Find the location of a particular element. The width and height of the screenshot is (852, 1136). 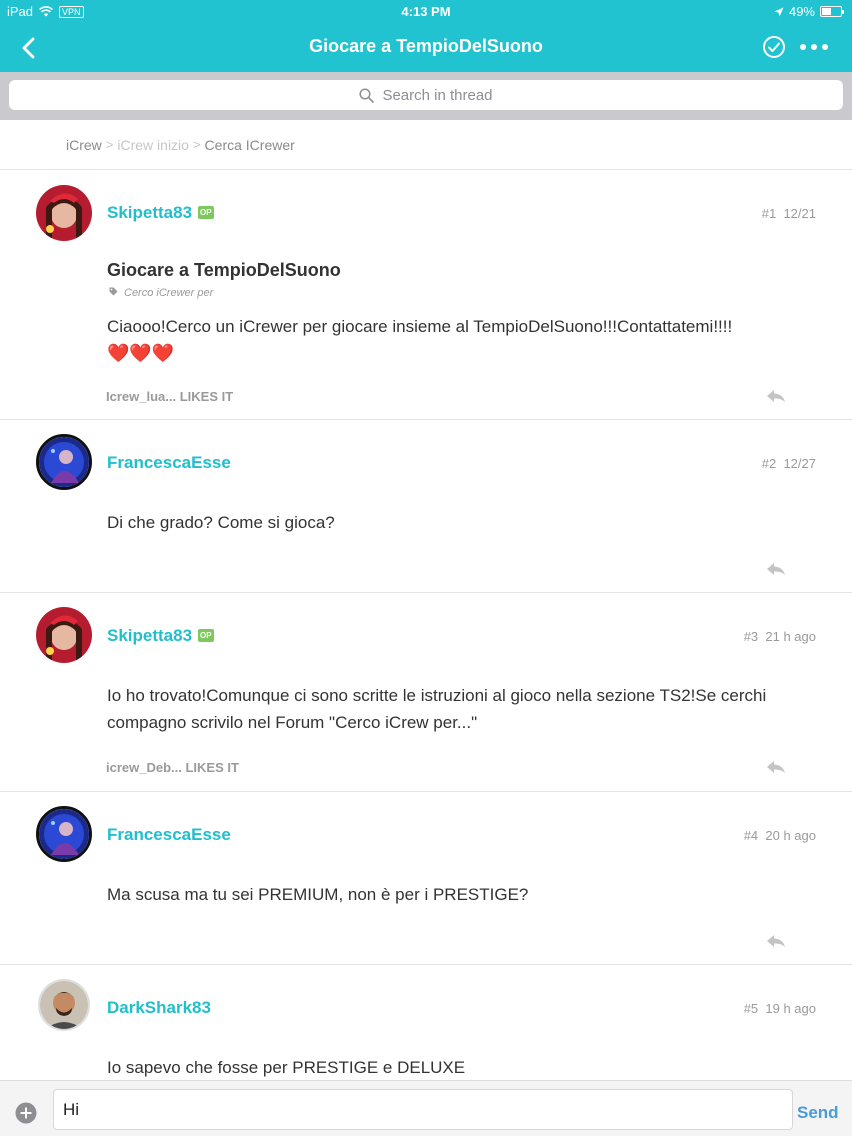

post-meta: #3 21 h ago is located at coordinates (780, 636).